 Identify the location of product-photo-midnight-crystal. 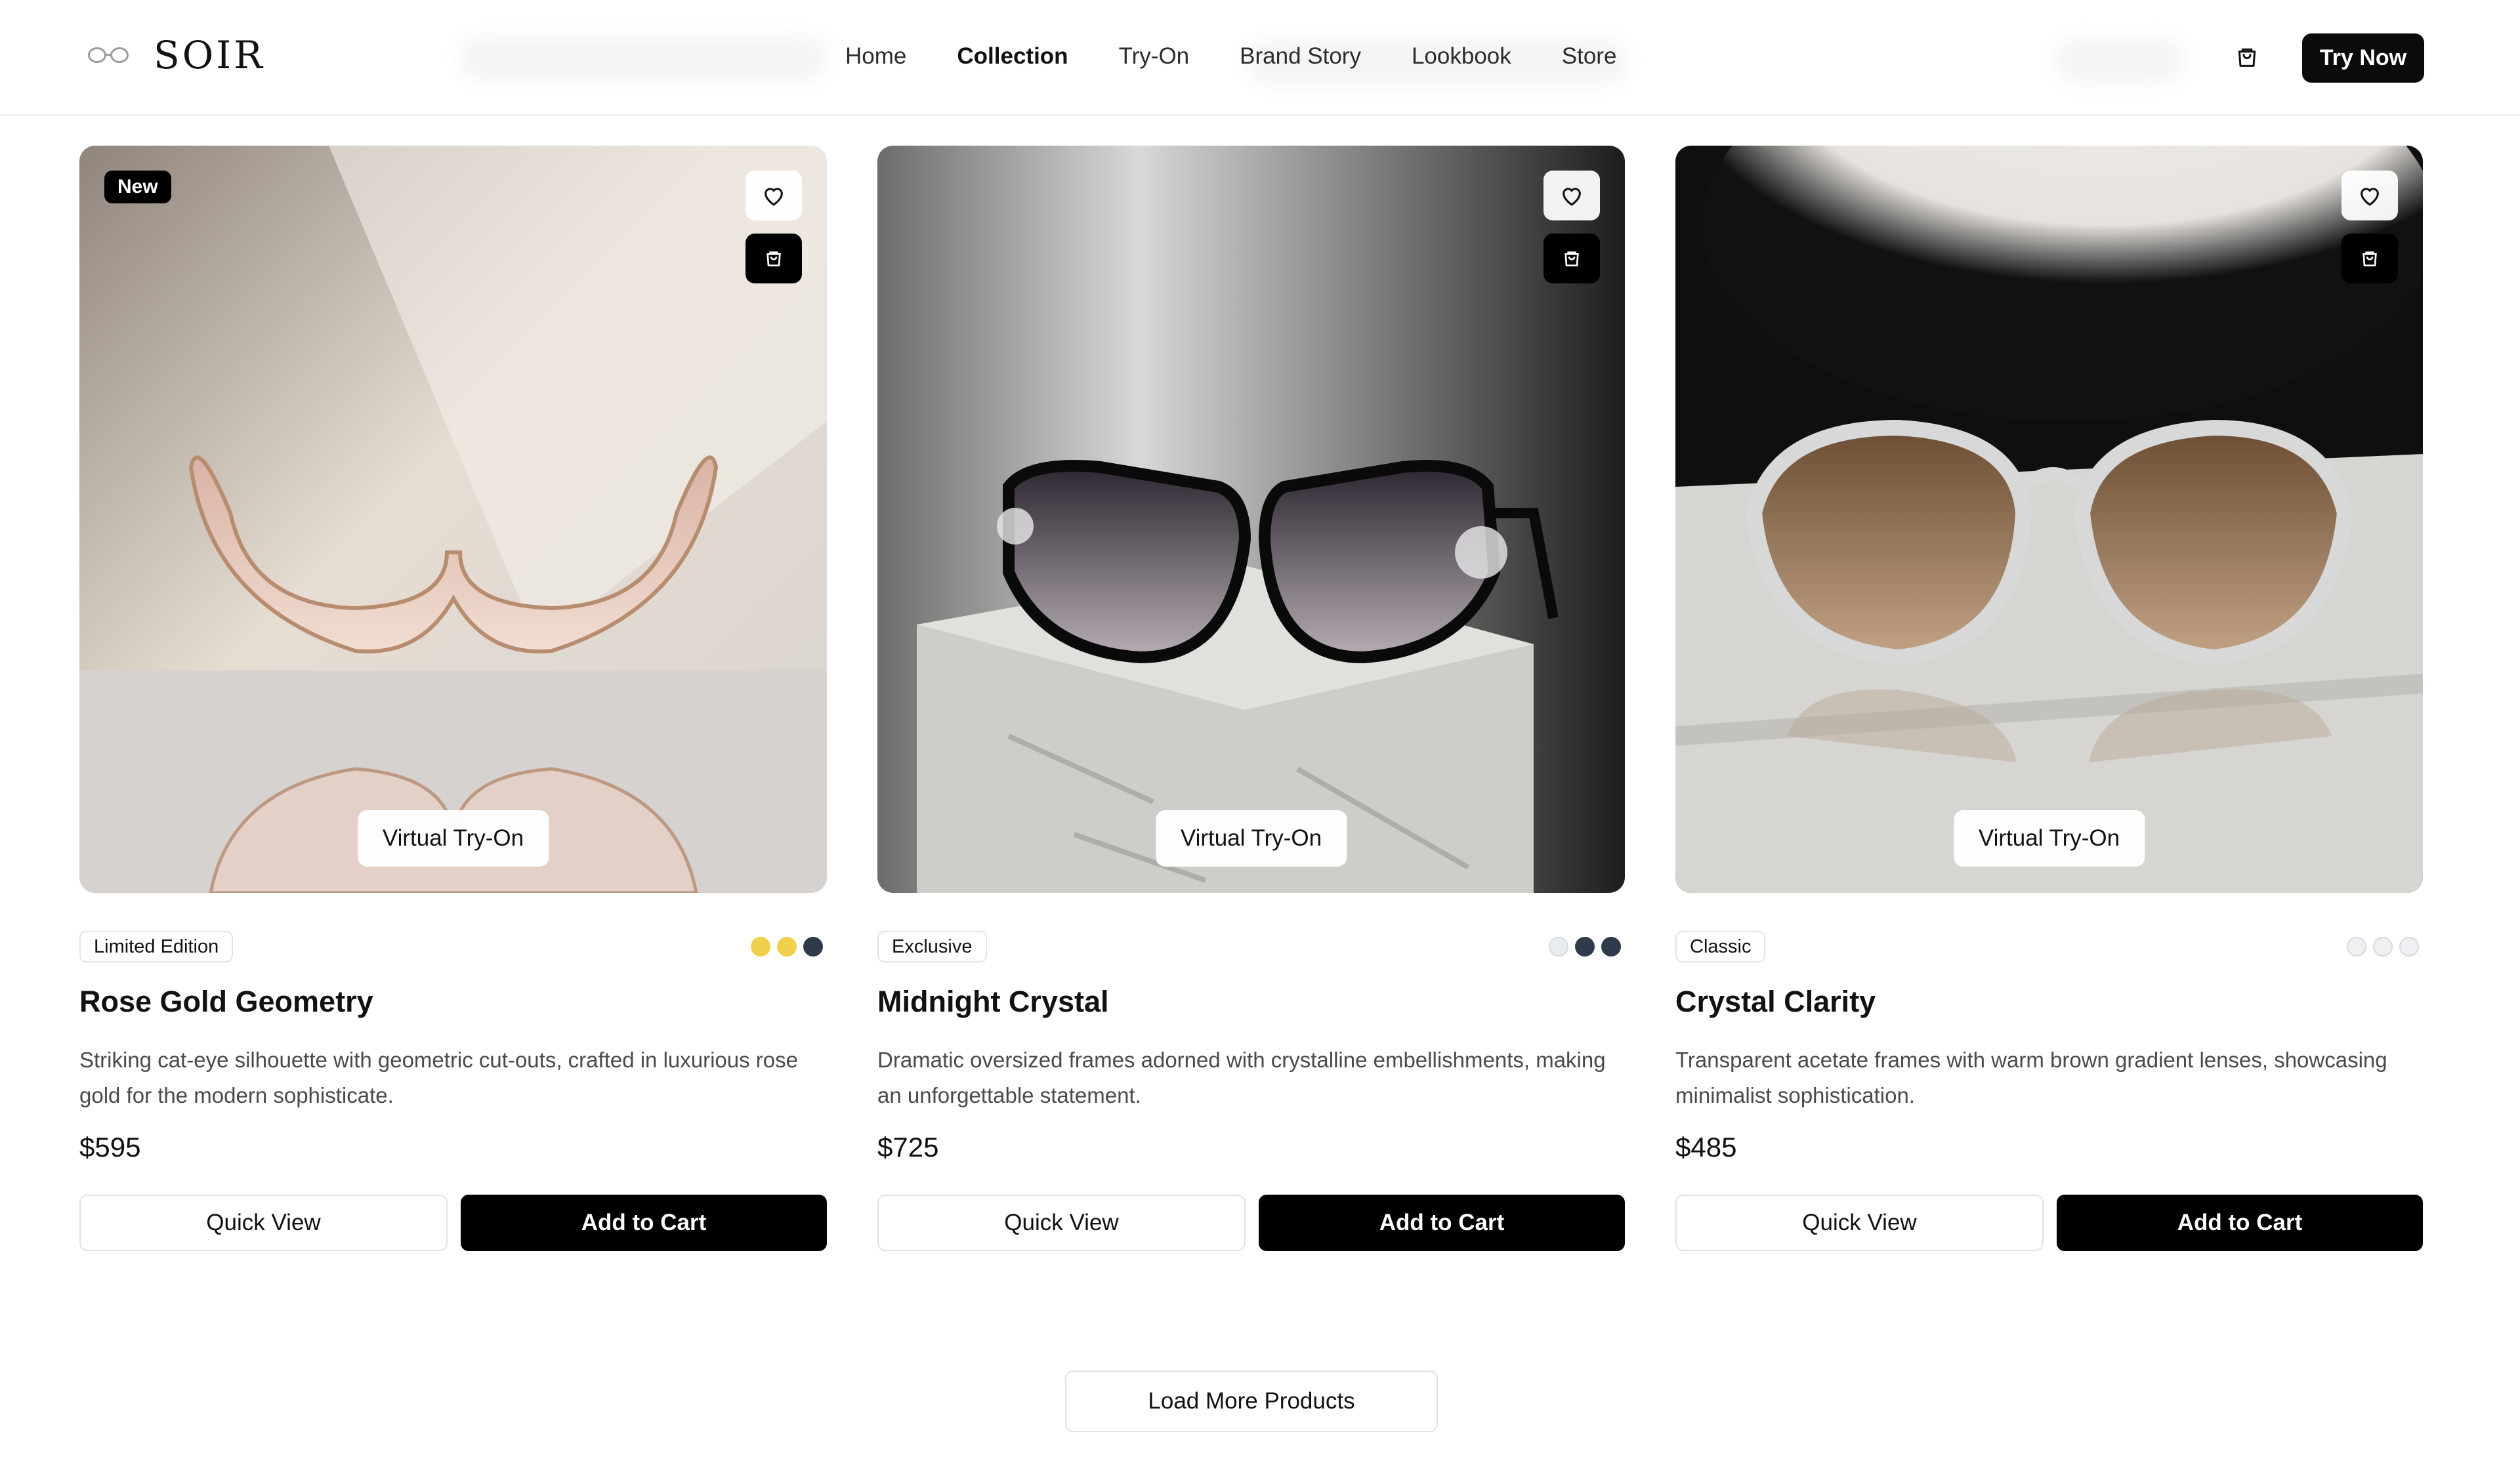
(1251, 519).